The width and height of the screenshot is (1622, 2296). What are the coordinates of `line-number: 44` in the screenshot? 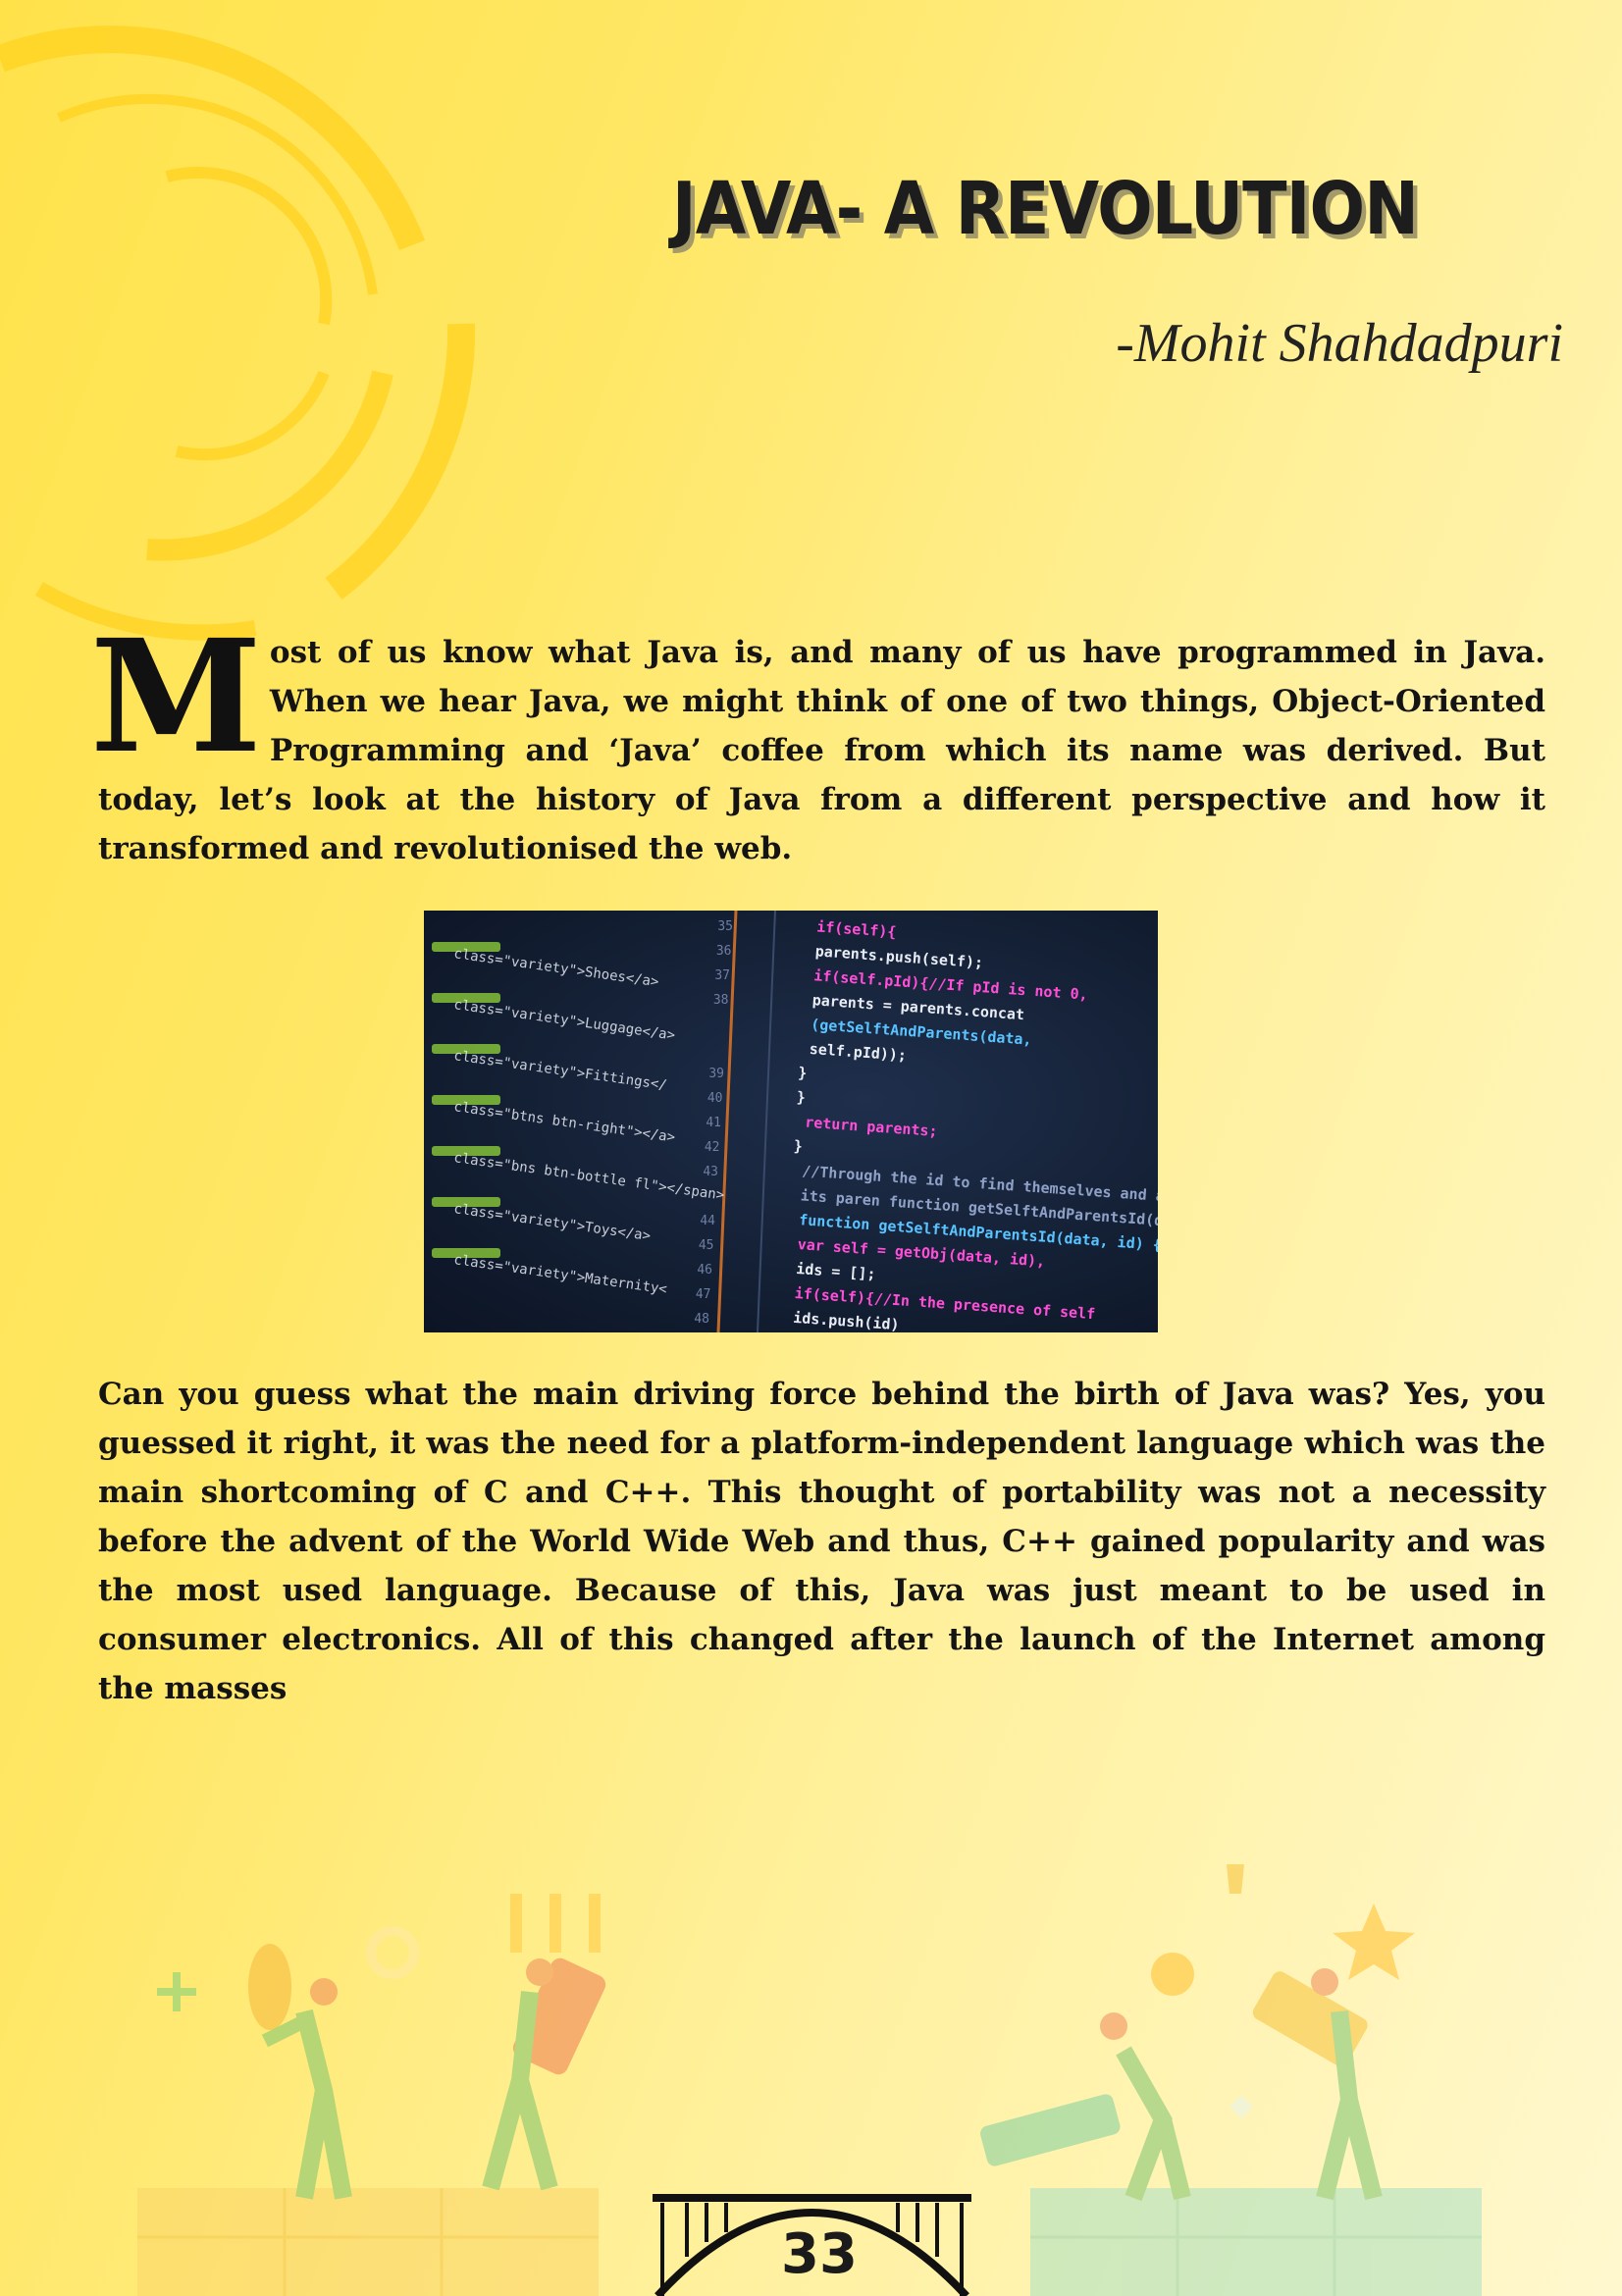 It's located at (707, 1221).